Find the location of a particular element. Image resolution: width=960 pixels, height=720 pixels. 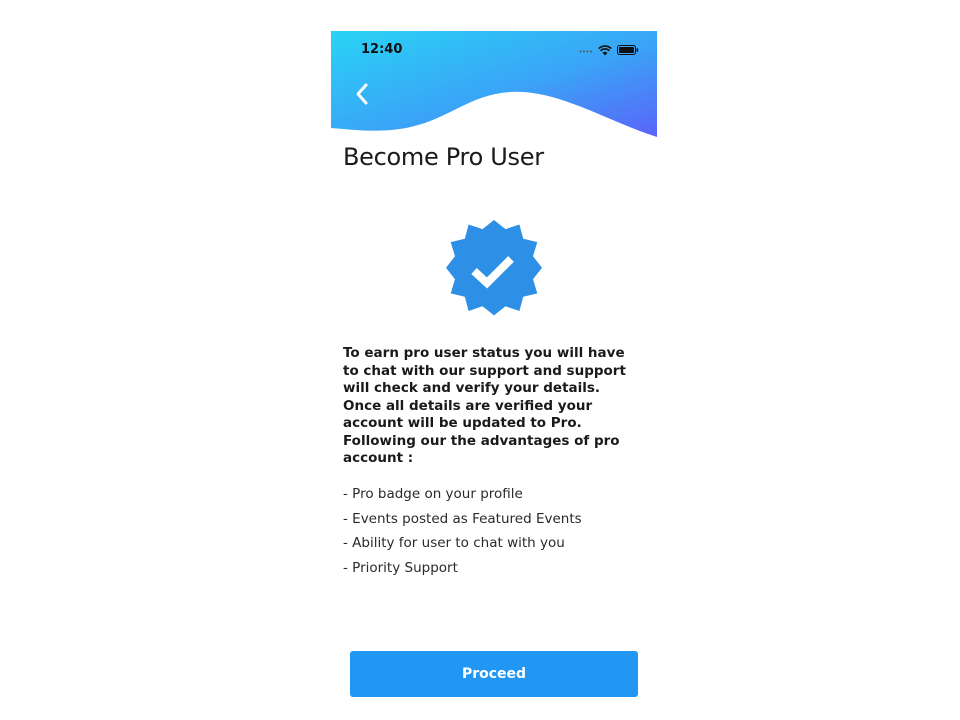

status-bar-icons is located at coordinates (609, 50).